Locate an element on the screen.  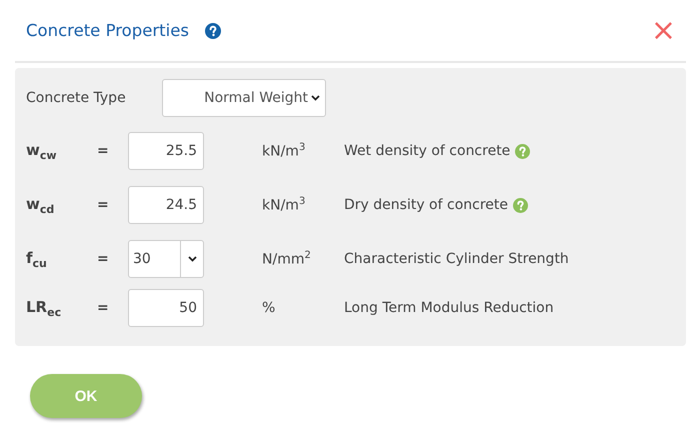
help-icon is located at coordinates (212, 30).